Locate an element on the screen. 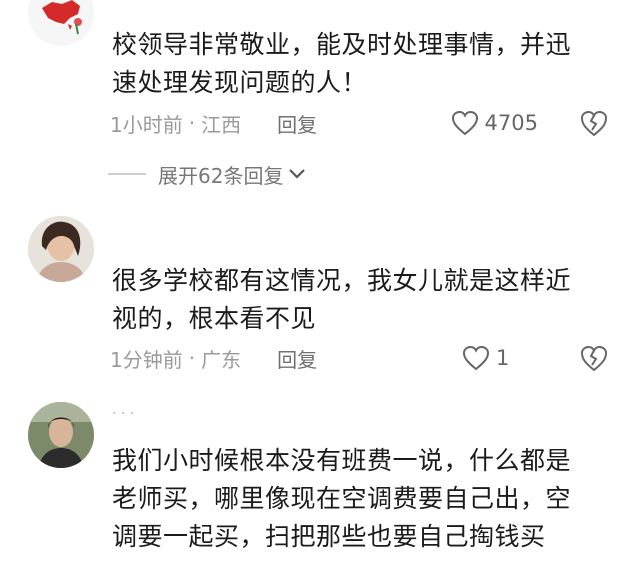 This screenshot has width=640, height=566. comment-time: 1小时前 is located at coordinates (146, 124).